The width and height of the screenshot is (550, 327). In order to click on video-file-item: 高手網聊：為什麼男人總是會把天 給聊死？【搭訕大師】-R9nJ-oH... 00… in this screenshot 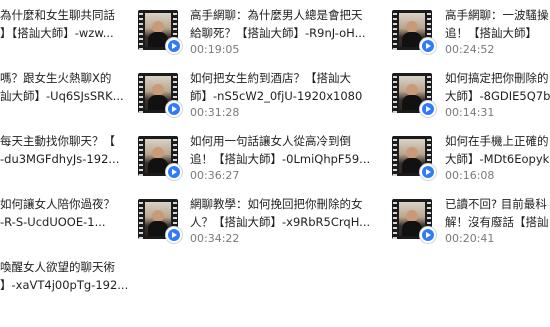, I will do `click(258, 35)`.